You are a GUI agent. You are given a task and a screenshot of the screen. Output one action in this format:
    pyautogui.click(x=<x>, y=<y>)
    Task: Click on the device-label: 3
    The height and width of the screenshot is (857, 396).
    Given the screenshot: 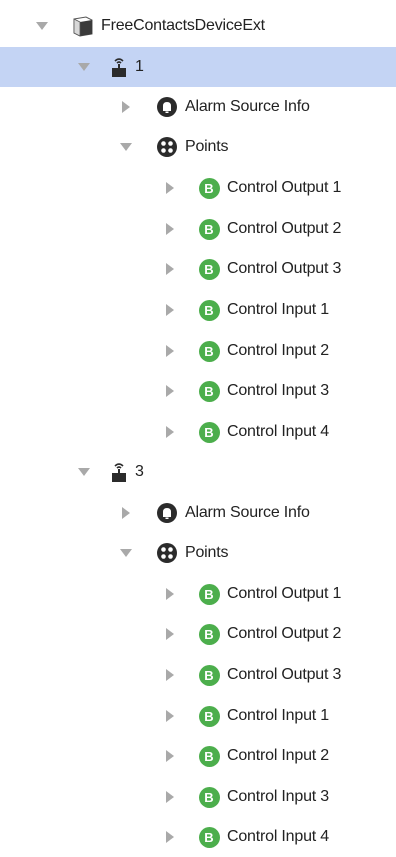 What is the action you would take?
    pyautogui.click(x=139, y=471)
    